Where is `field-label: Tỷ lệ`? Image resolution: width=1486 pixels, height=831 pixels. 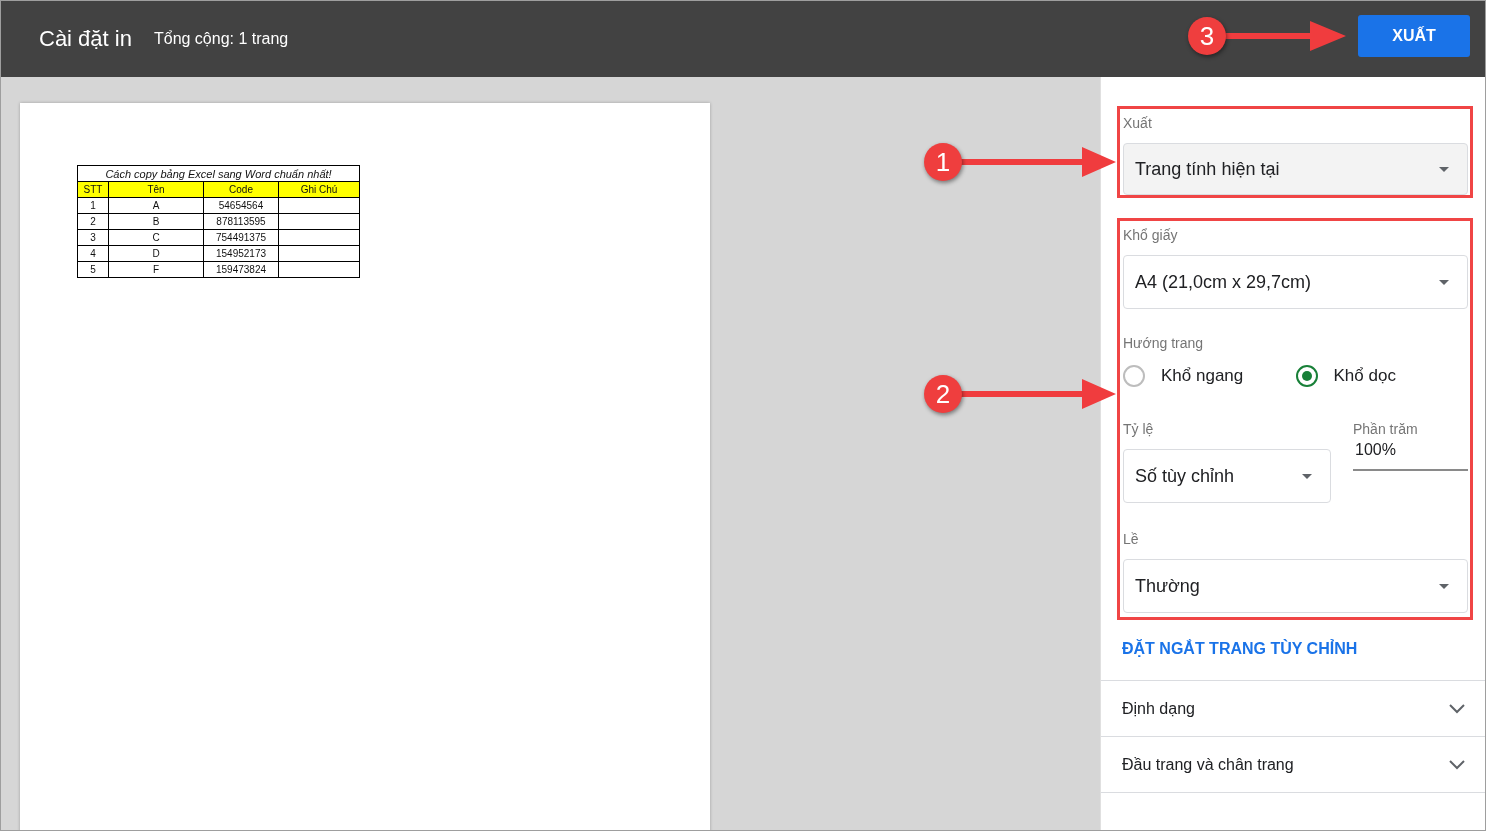
field-label: Tỷ lệ is located at coordinates (1139, 429).